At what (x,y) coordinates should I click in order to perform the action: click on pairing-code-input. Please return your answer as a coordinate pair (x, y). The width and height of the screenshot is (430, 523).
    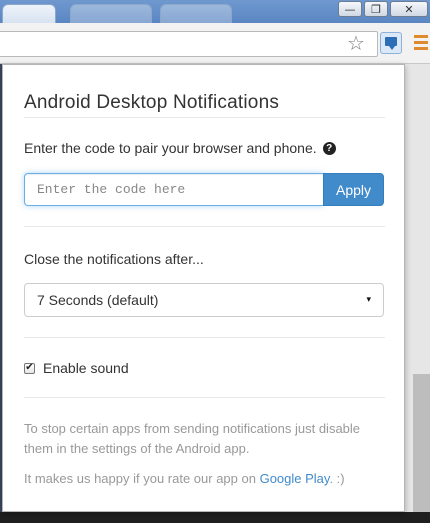
    Looking at the image, I should click on (173, 189).